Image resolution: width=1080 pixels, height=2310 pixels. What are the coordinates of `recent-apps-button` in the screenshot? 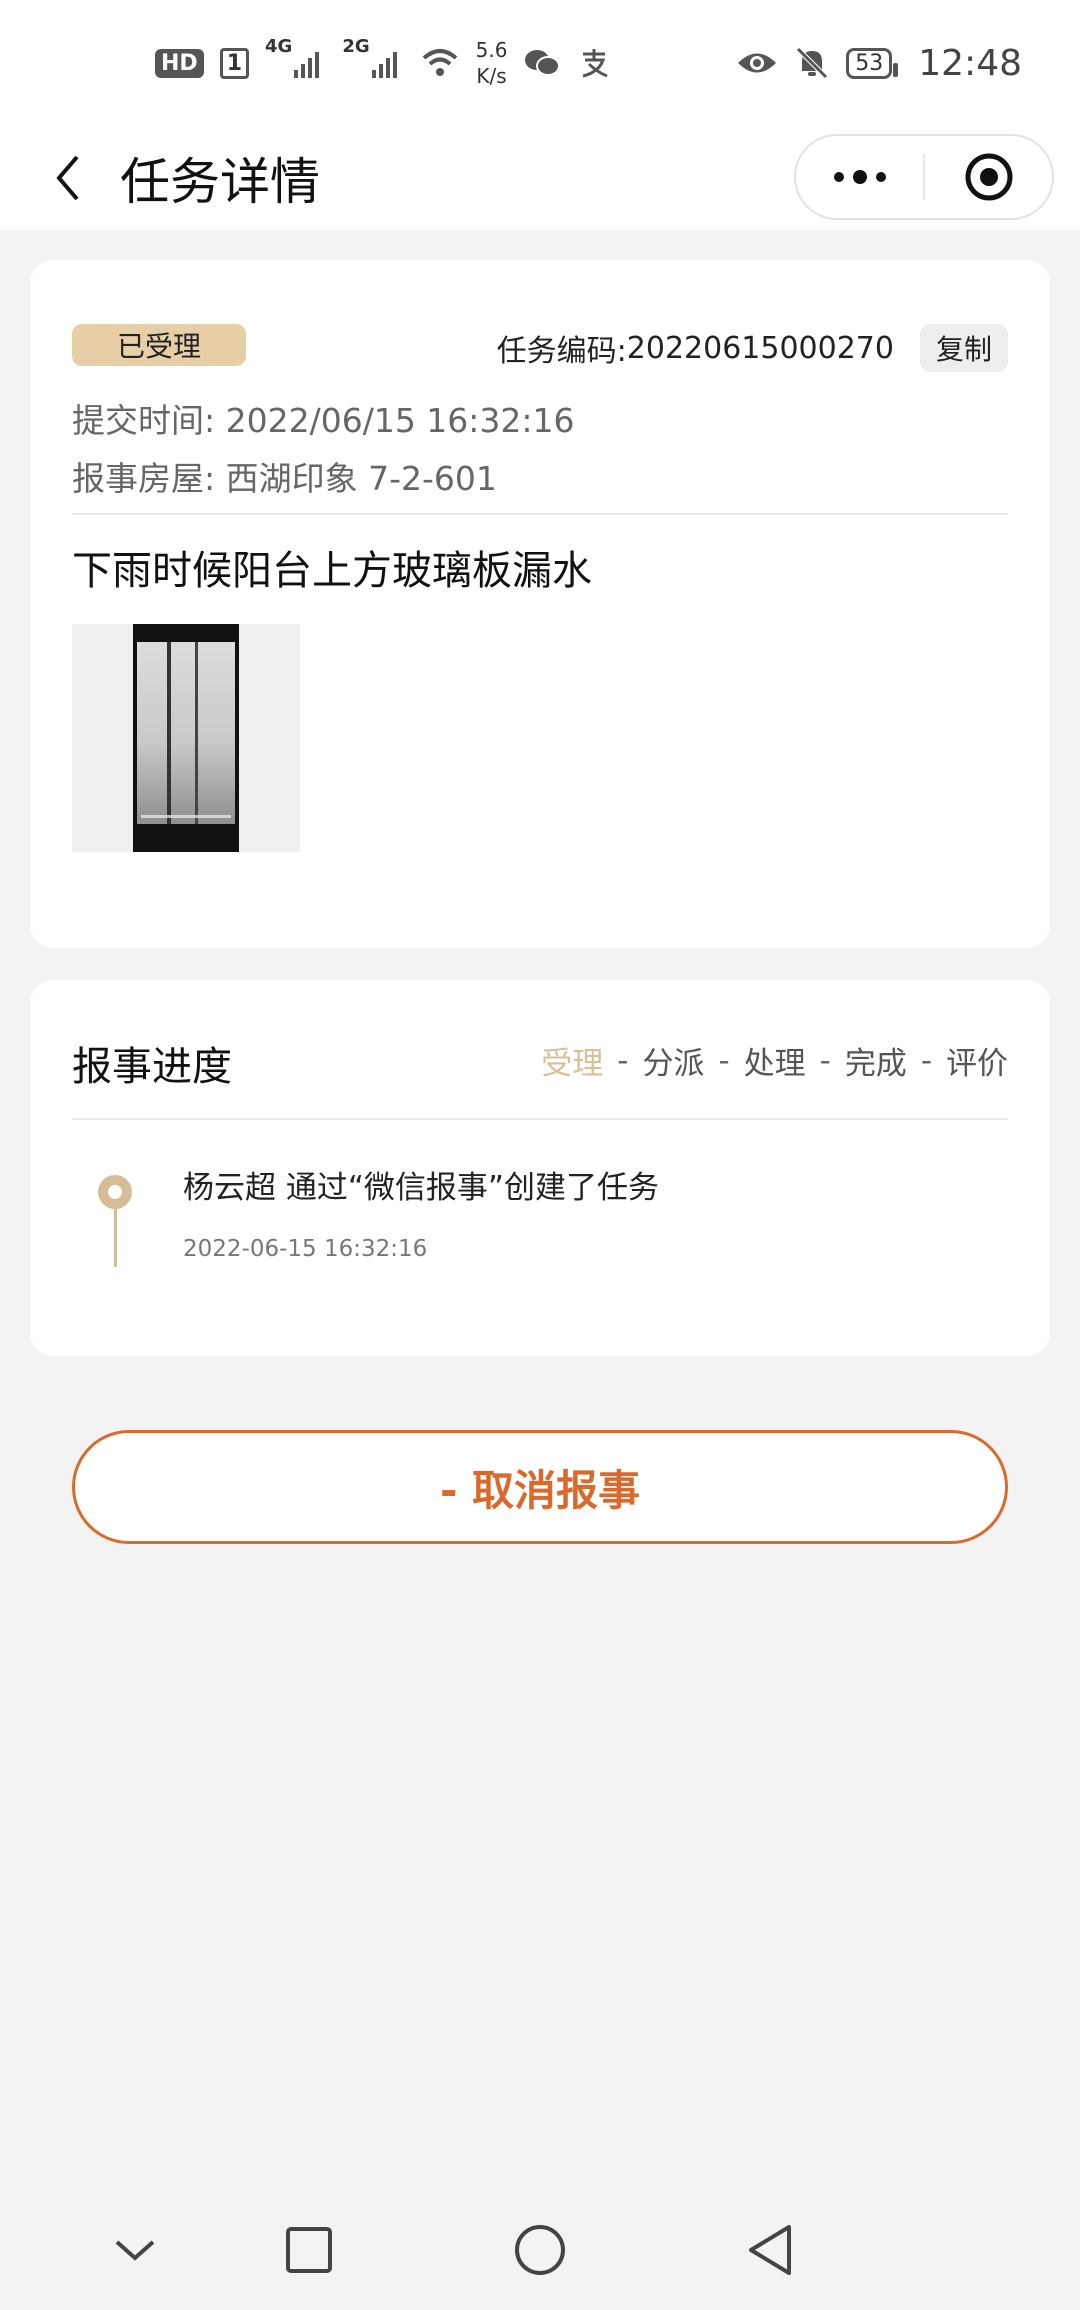 It's located at (309, 2250).